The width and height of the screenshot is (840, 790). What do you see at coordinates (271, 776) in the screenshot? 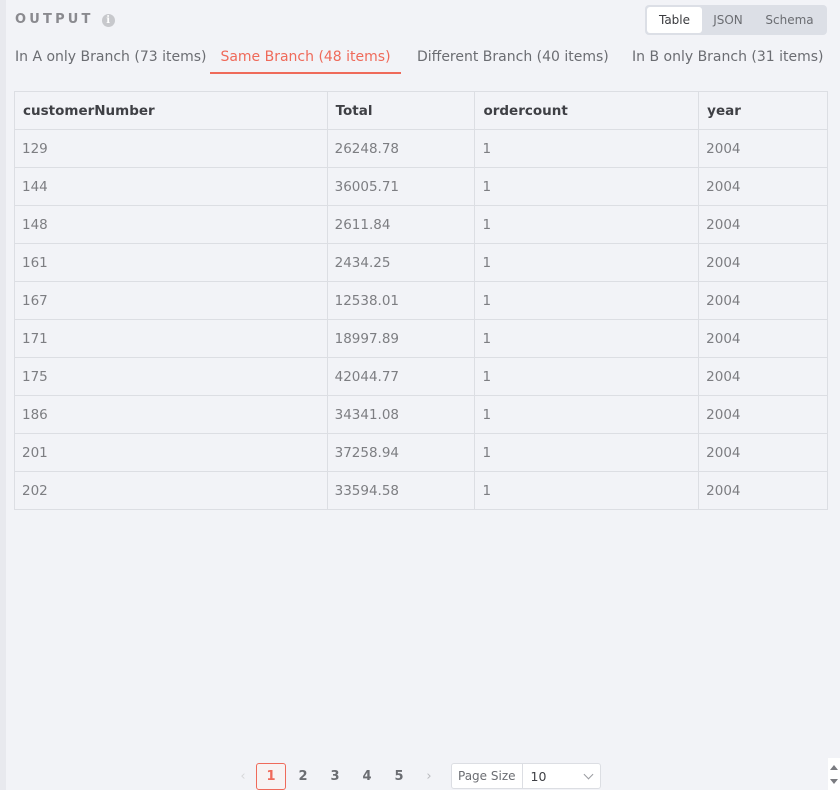
I see `page-button-1: 1` at bounding box center [271, 776].